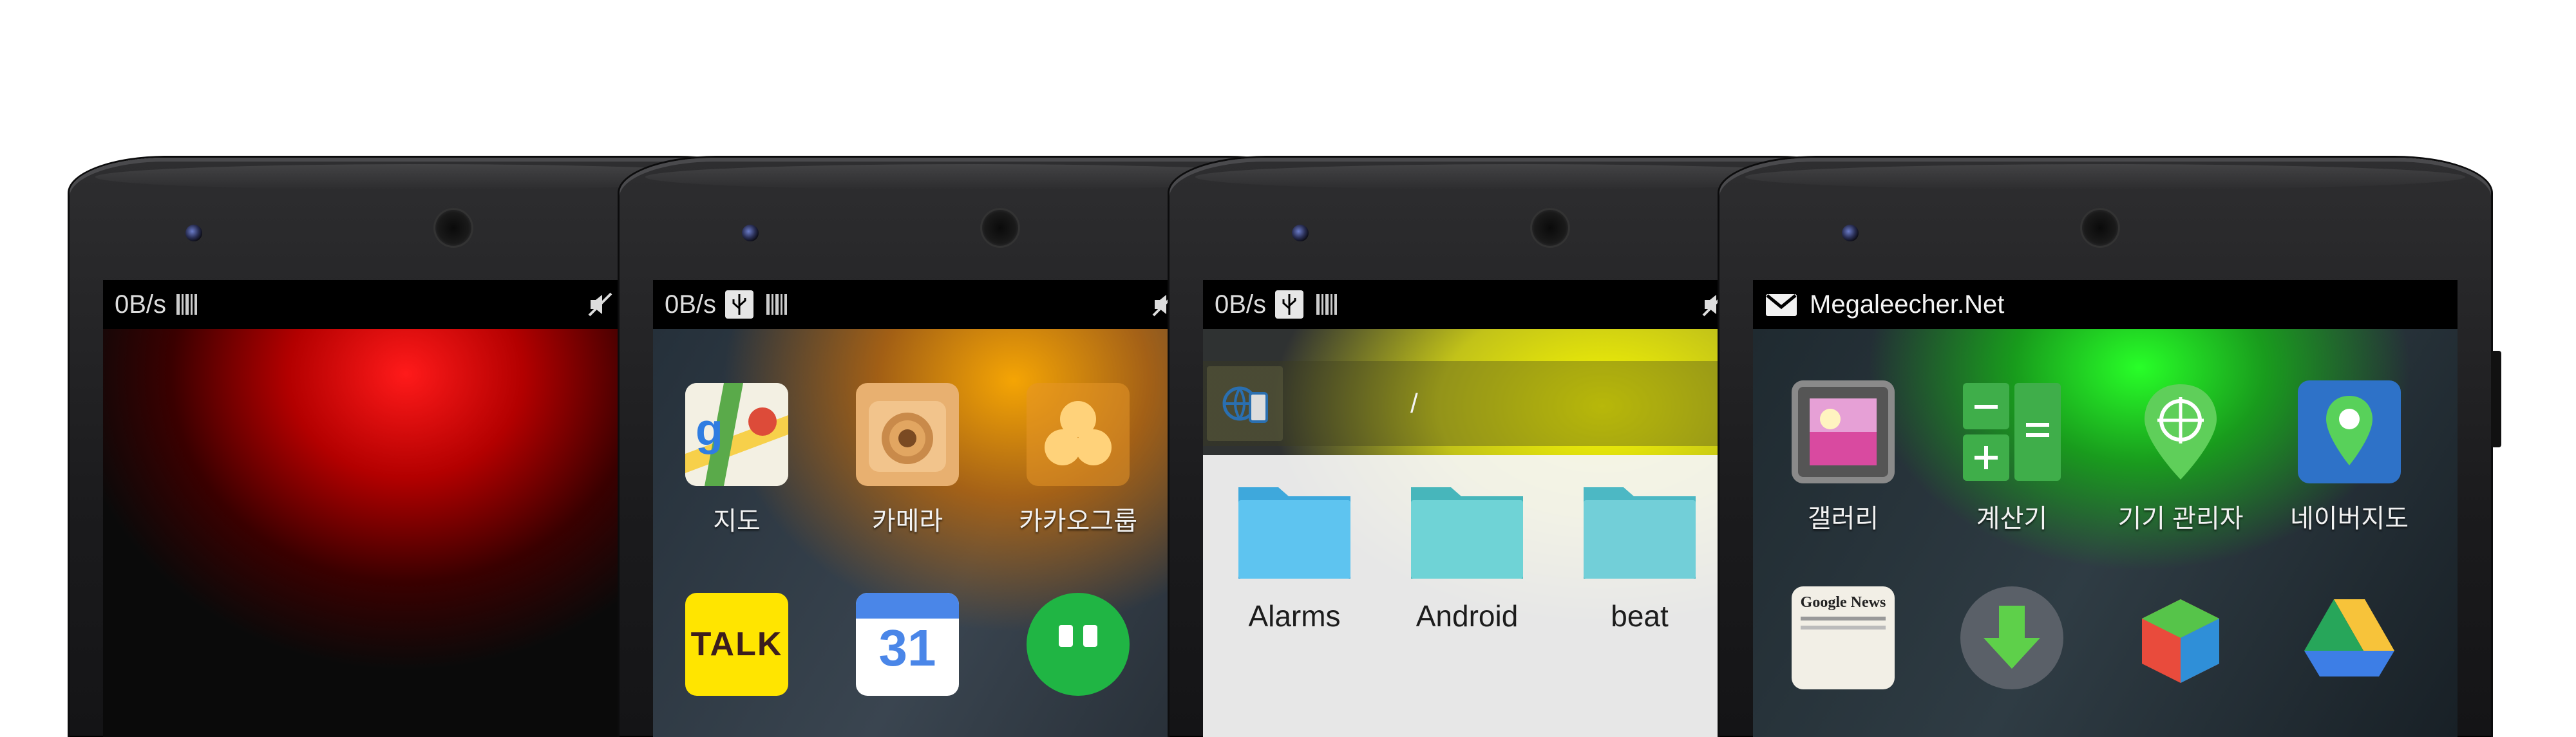  I want to click on storage-switch-button, so click(1245, 403).